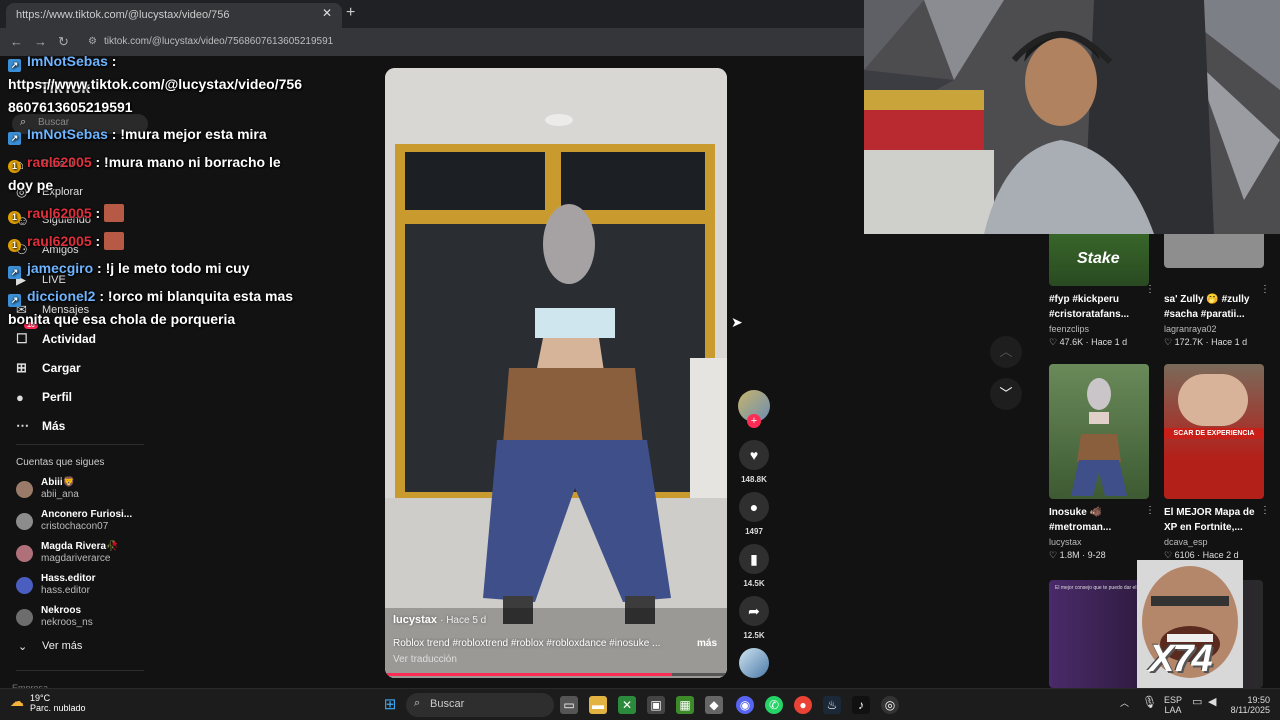  What do you see at coordinates (1099, 431) in the screenshot?
I see `related-thumbnail` at bounding box center [1099, 431].